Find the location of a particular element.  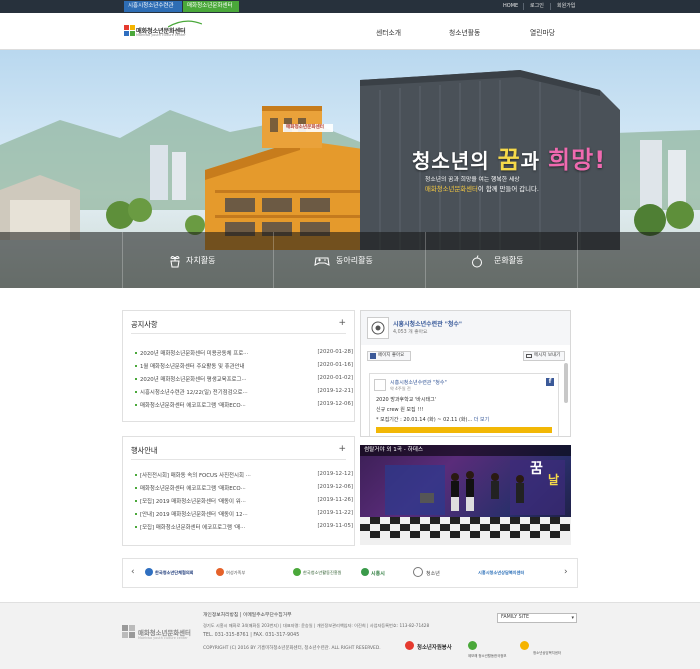

list-item: [모집] 매화청소년문화센터 에코프로그램 '매··· [2019-11-05] is located at coordinates (244, 527).